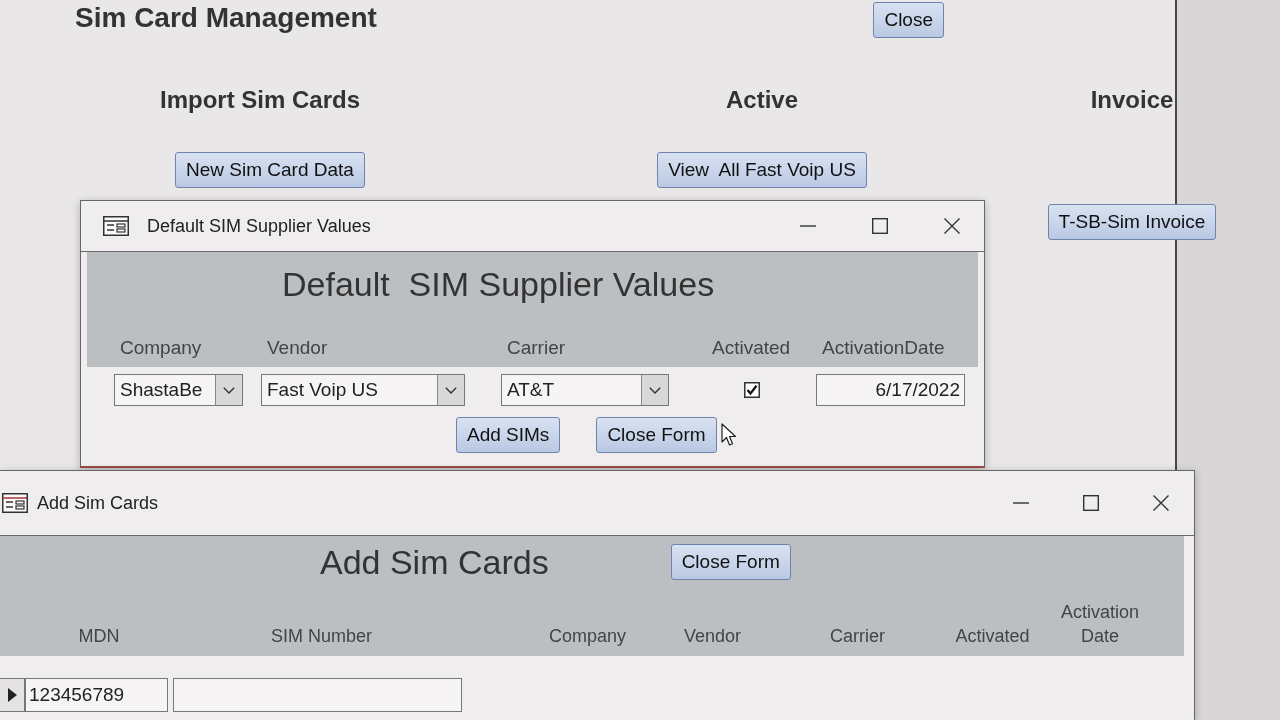 This screenshot has height=720, width=1280. Describe the element at coordinates (762, 170) in the screenshot. I see `action-button: View All Fast Voip US` at that location.